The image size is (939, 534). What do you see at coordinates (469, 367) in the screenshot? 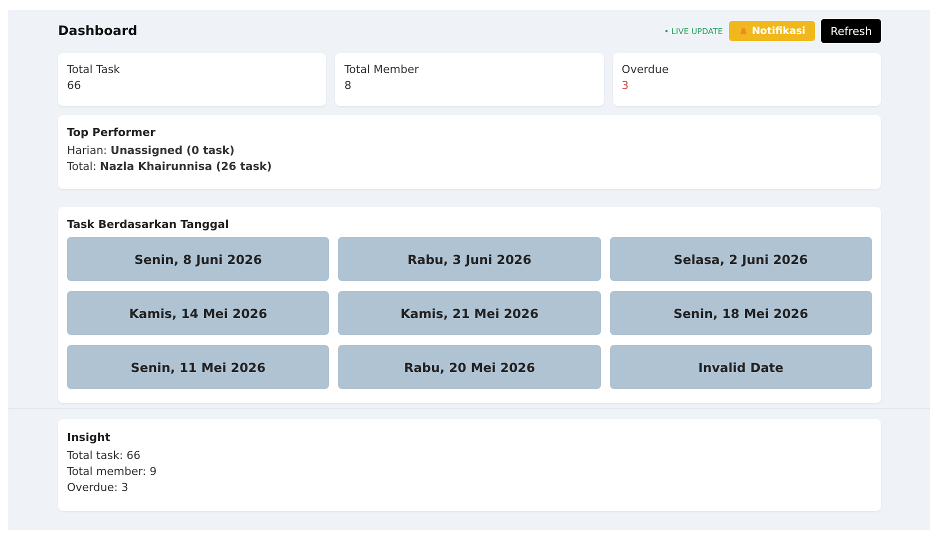
I see `date-button: Rabu, 20 Mei 2026` at bounding box center [469, 367].